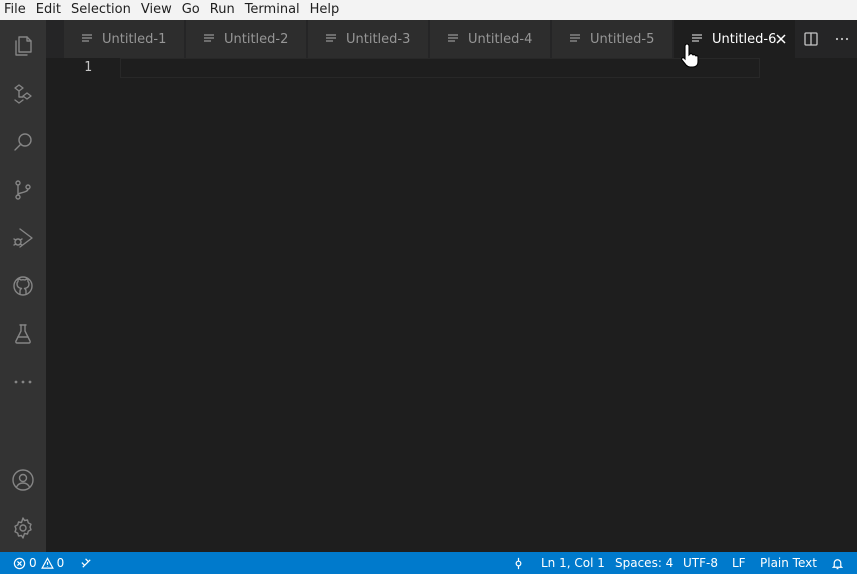  I want to click on close-icon, so click(781, 39).